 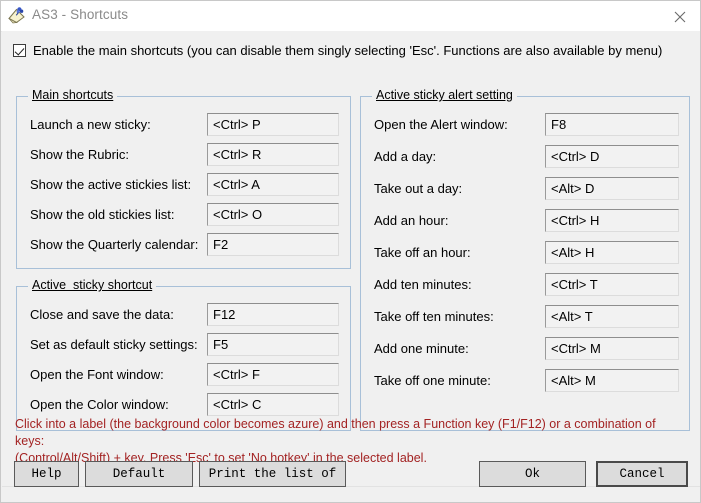 I want to click on shortcut-field-show-old-stickies: <Ctrl> O, so click(x=273, y=214).